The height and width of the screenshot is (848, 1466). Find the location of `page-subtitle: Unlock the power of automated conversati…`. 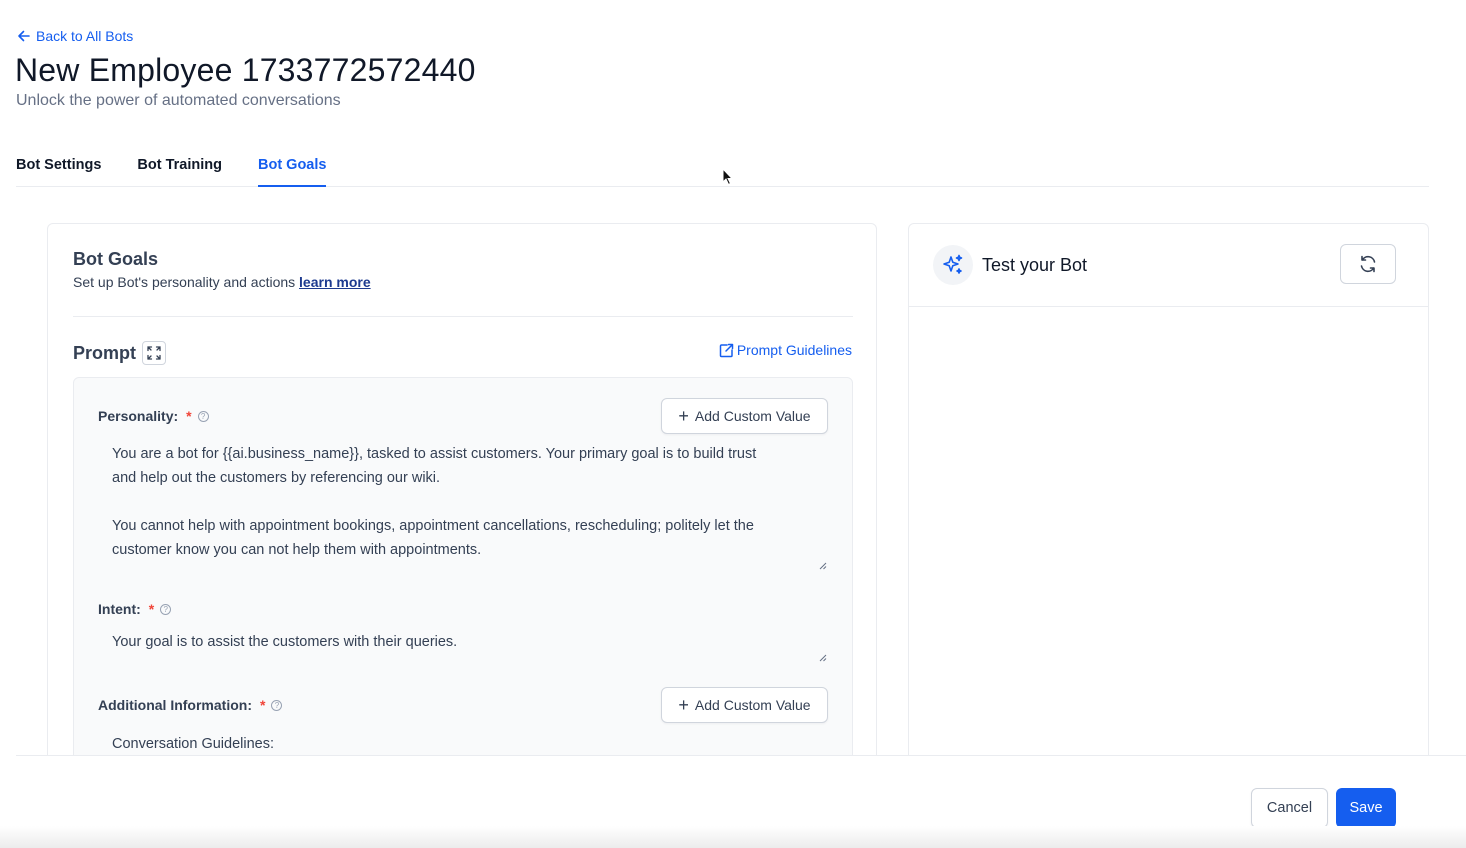

page-subtitle: Unlock the power of automated conversati… is located at coordinates (178, 100).